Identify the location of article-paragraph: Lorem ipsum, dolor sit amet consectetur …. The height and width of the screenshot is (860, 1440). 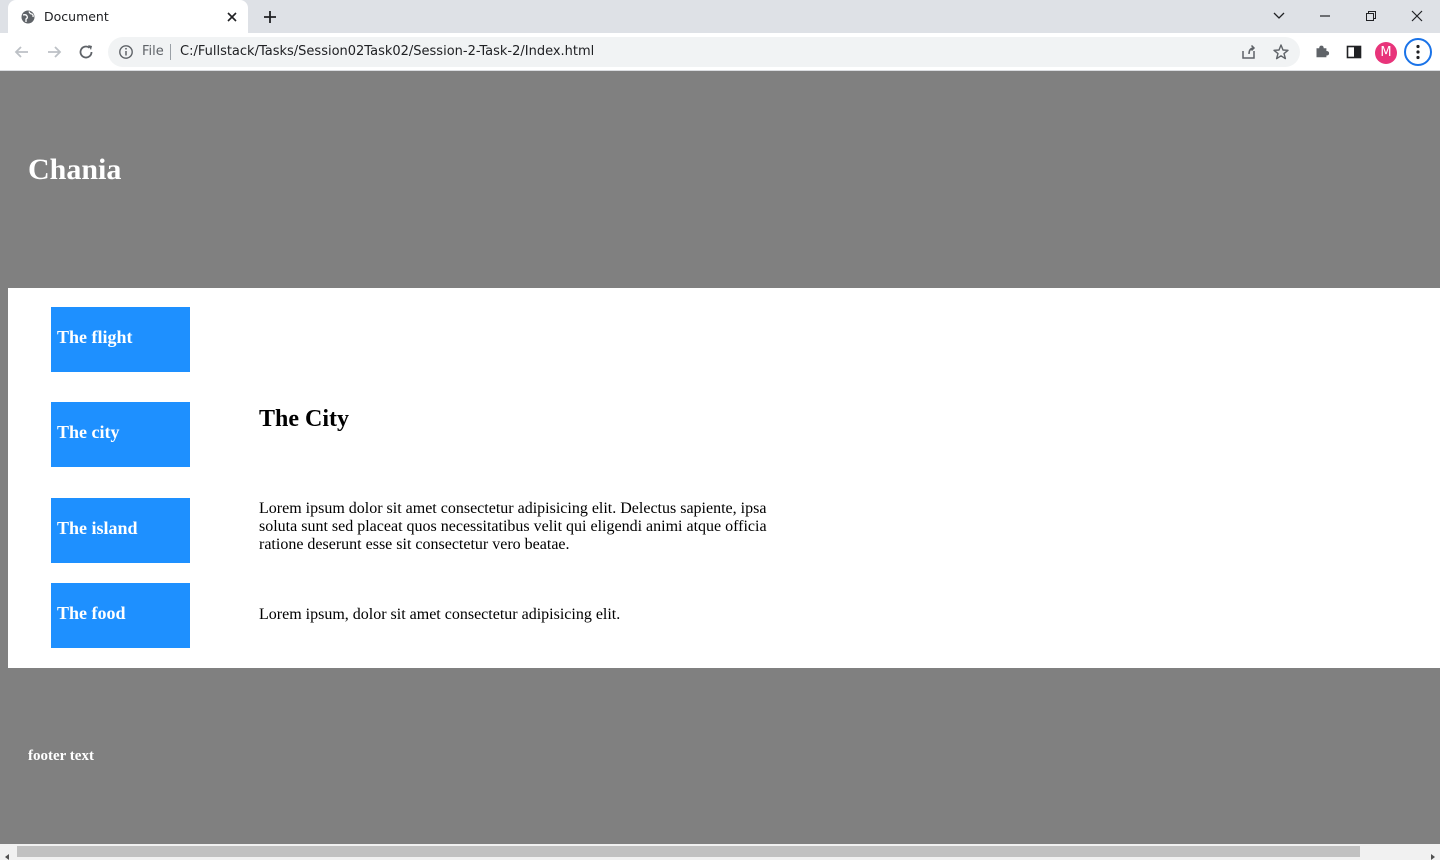
(440, 614).